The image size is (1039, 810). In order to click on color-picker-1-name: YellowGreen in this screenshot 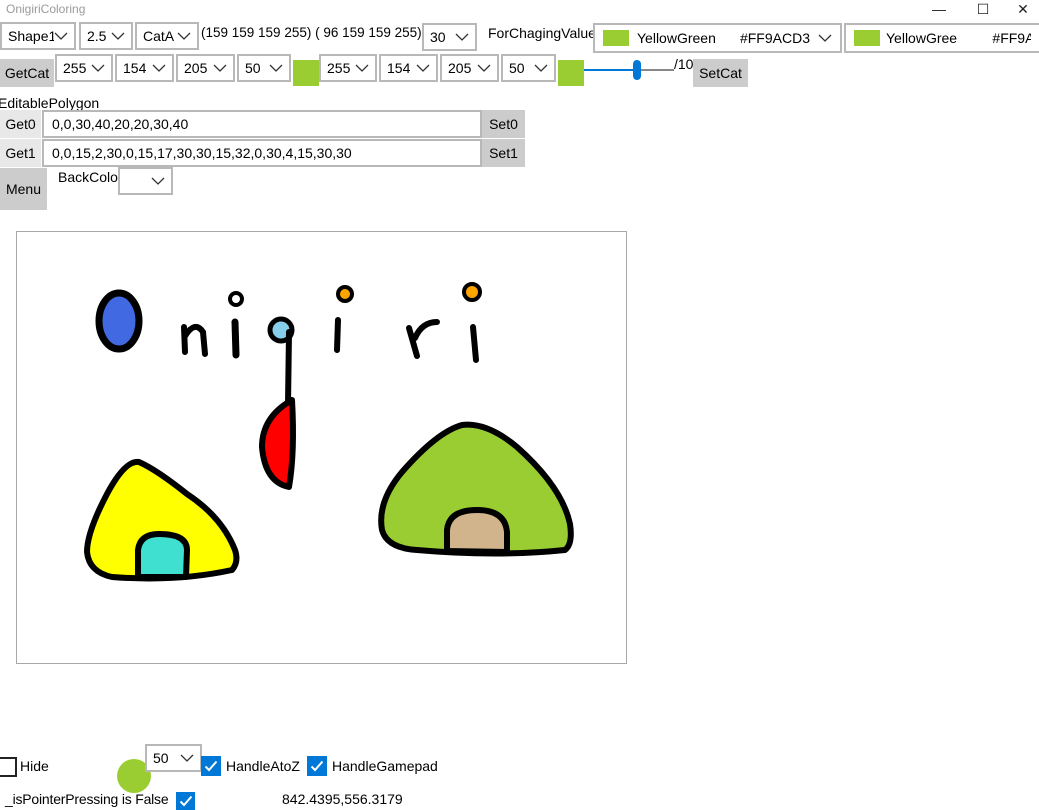, I will do `click(676, 38)`.